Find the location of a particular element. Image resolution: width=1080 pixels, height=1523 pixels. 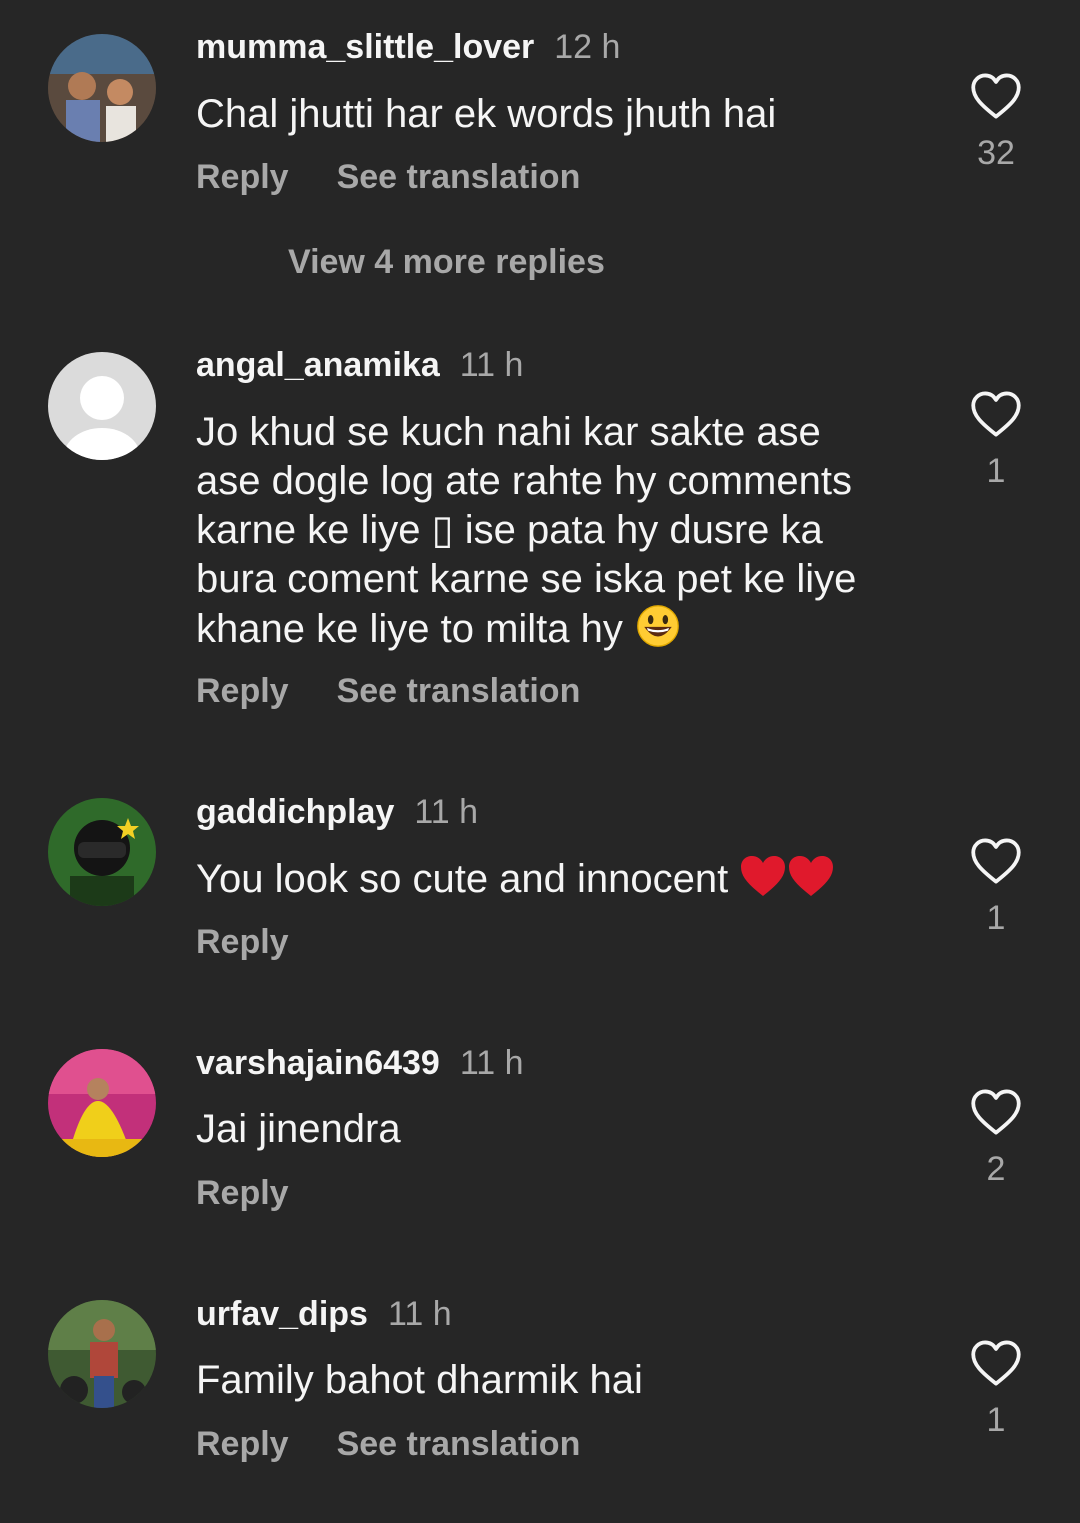

comment-text-line: karne ke liye ▯ ise pata hy dusre ka is located at coordinates (509, 530).